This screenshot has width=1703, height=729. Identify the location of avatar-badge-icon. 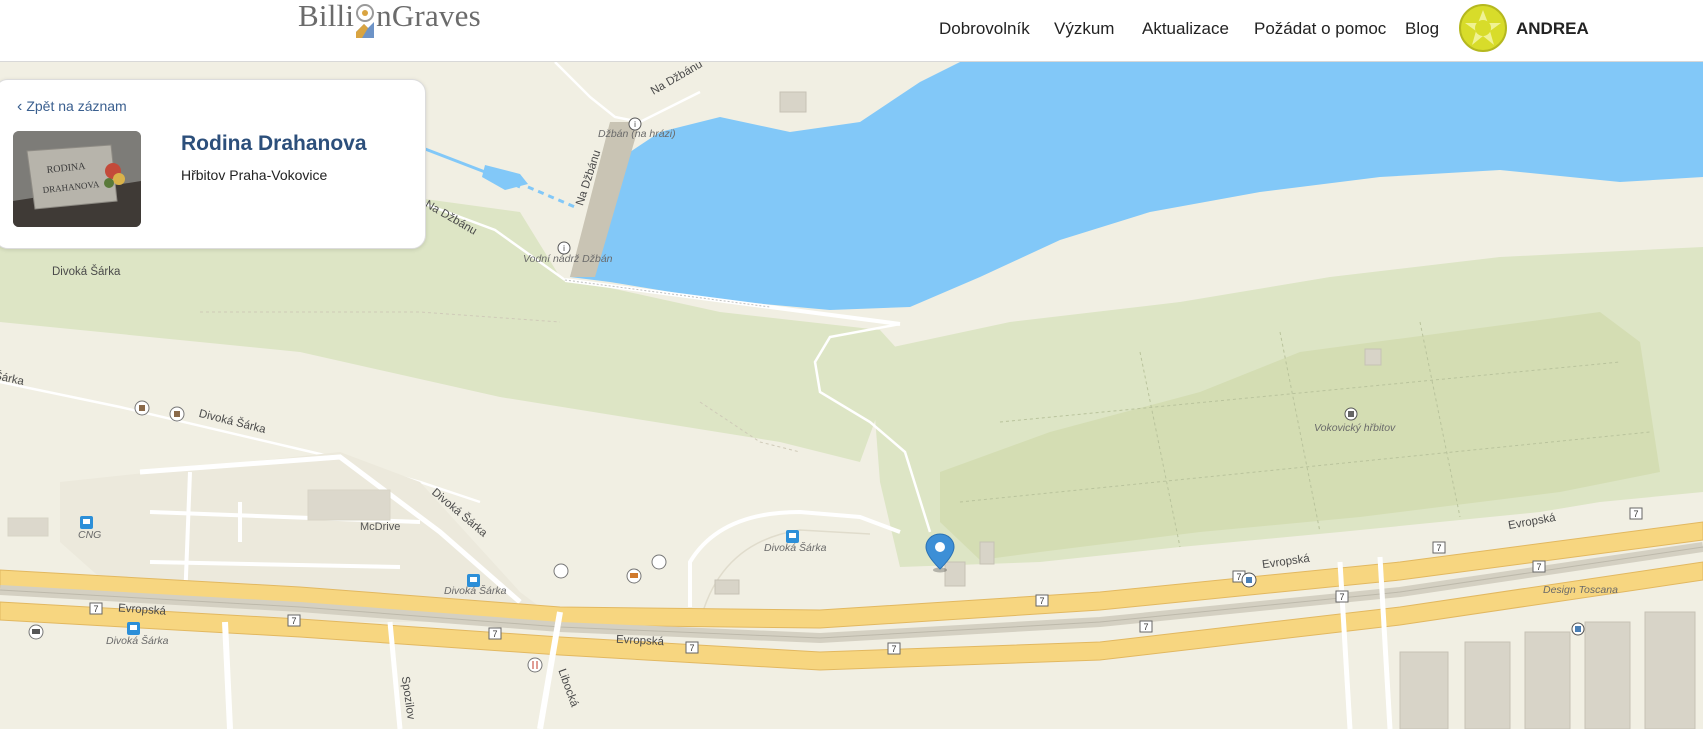
(1483, 27).